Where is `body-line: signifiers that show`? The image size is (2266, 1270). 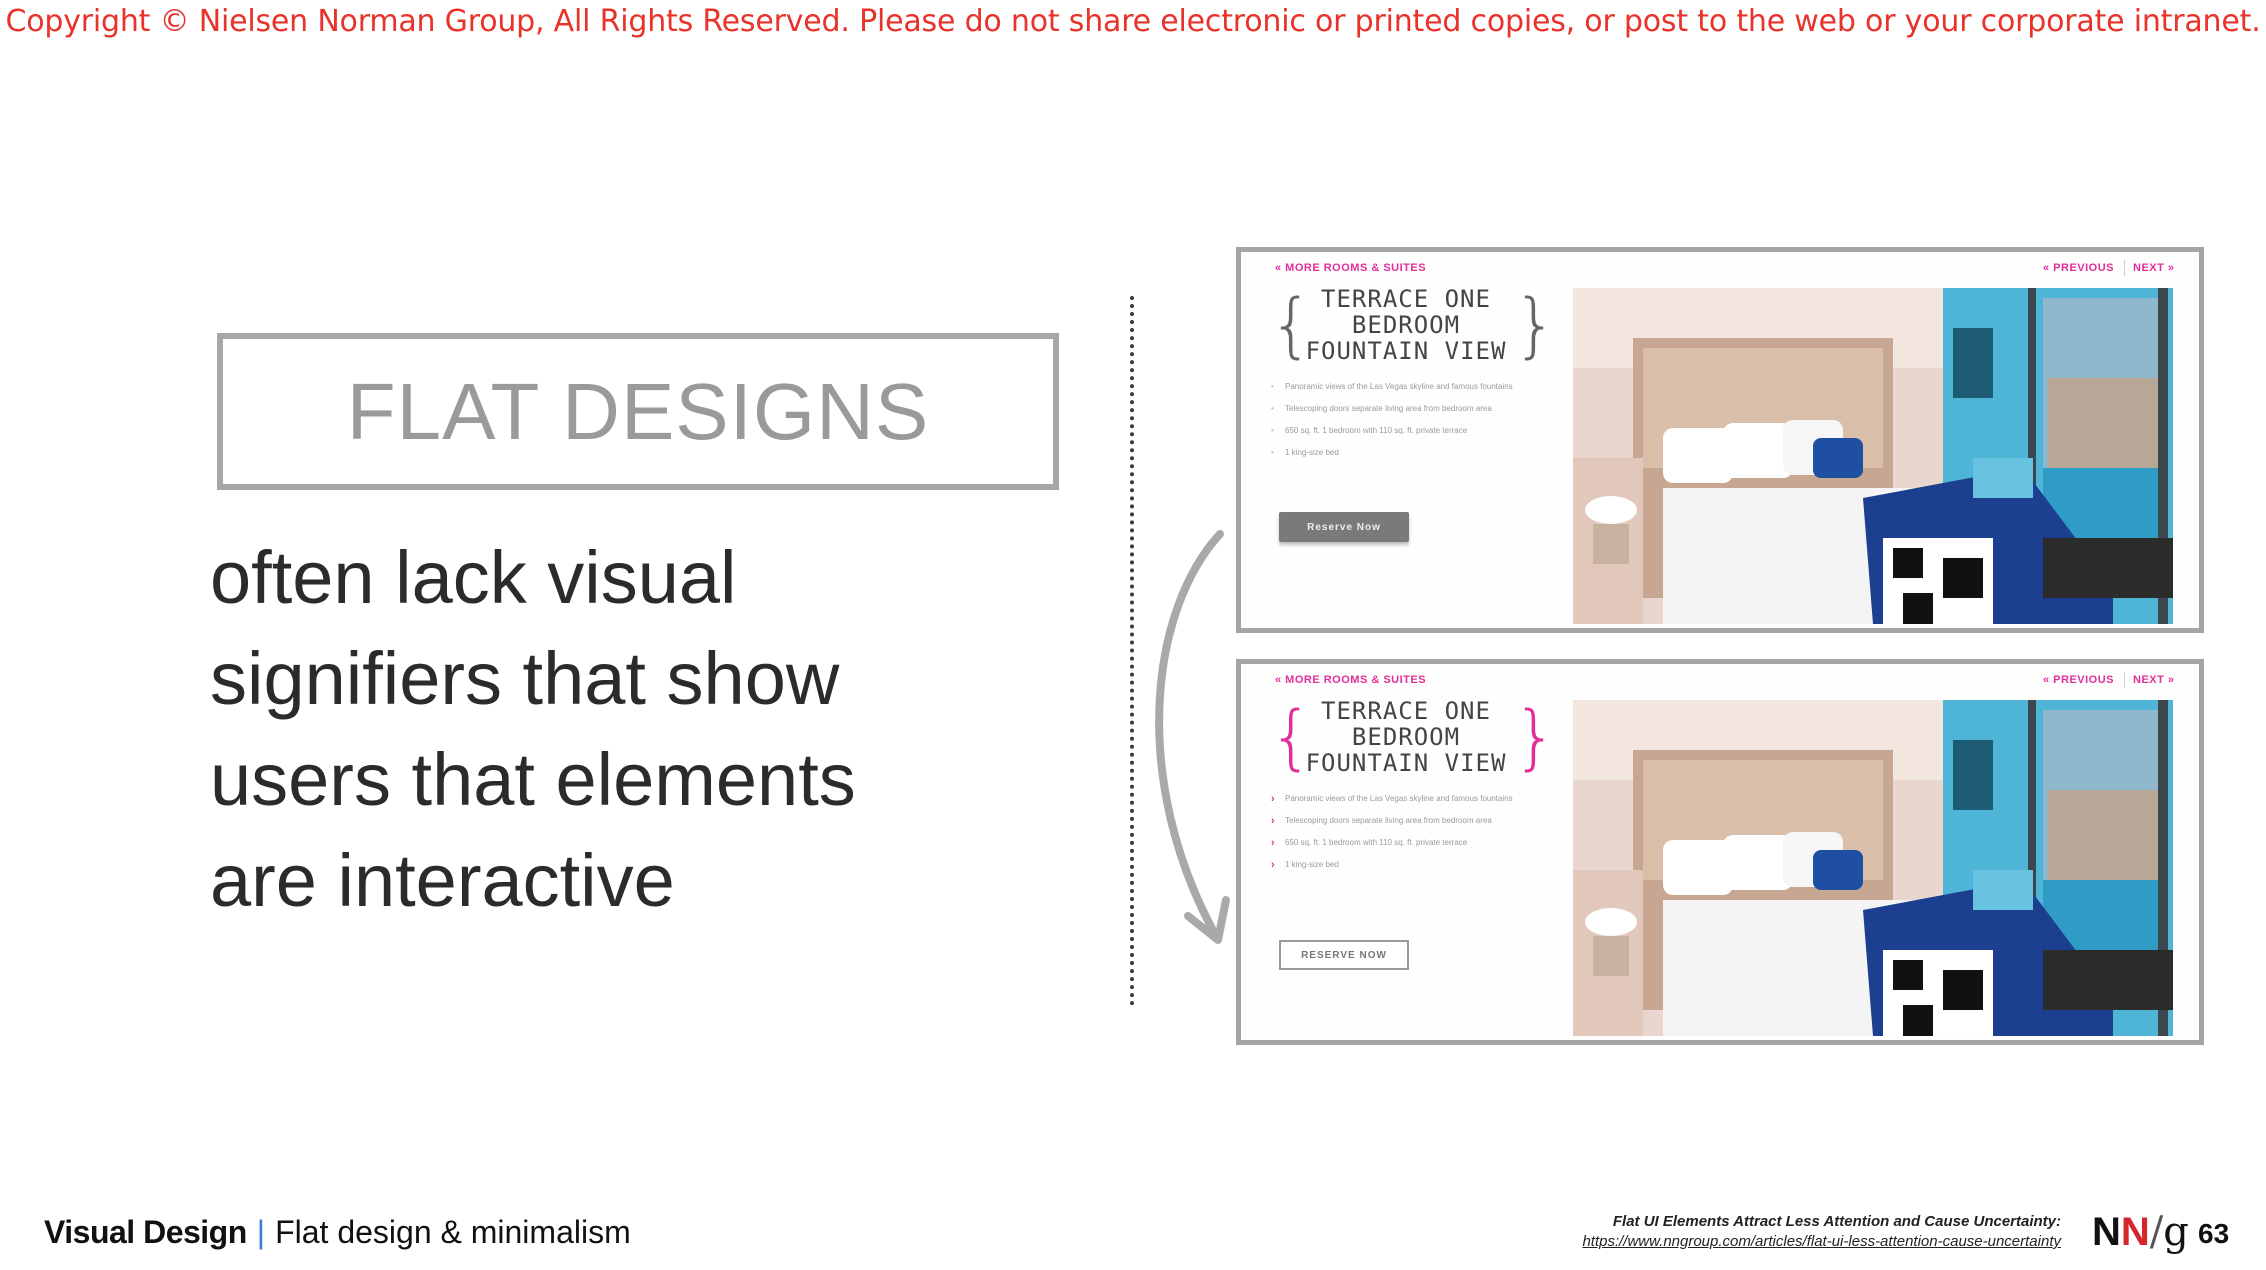 body-line: signifiers that show is located at coordinates (525, 678).